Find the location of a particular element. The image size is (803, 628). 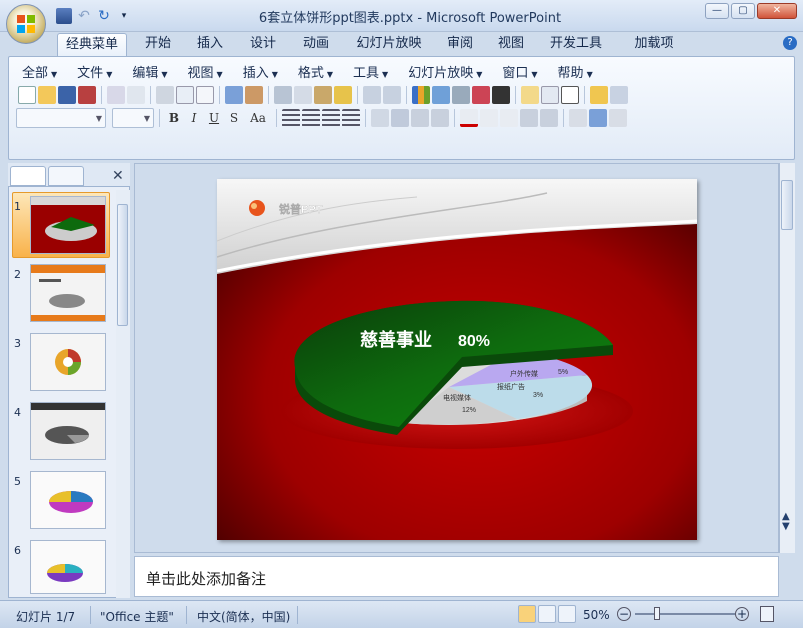

tab-insert: 插入 is located at coordinates (210, 45).